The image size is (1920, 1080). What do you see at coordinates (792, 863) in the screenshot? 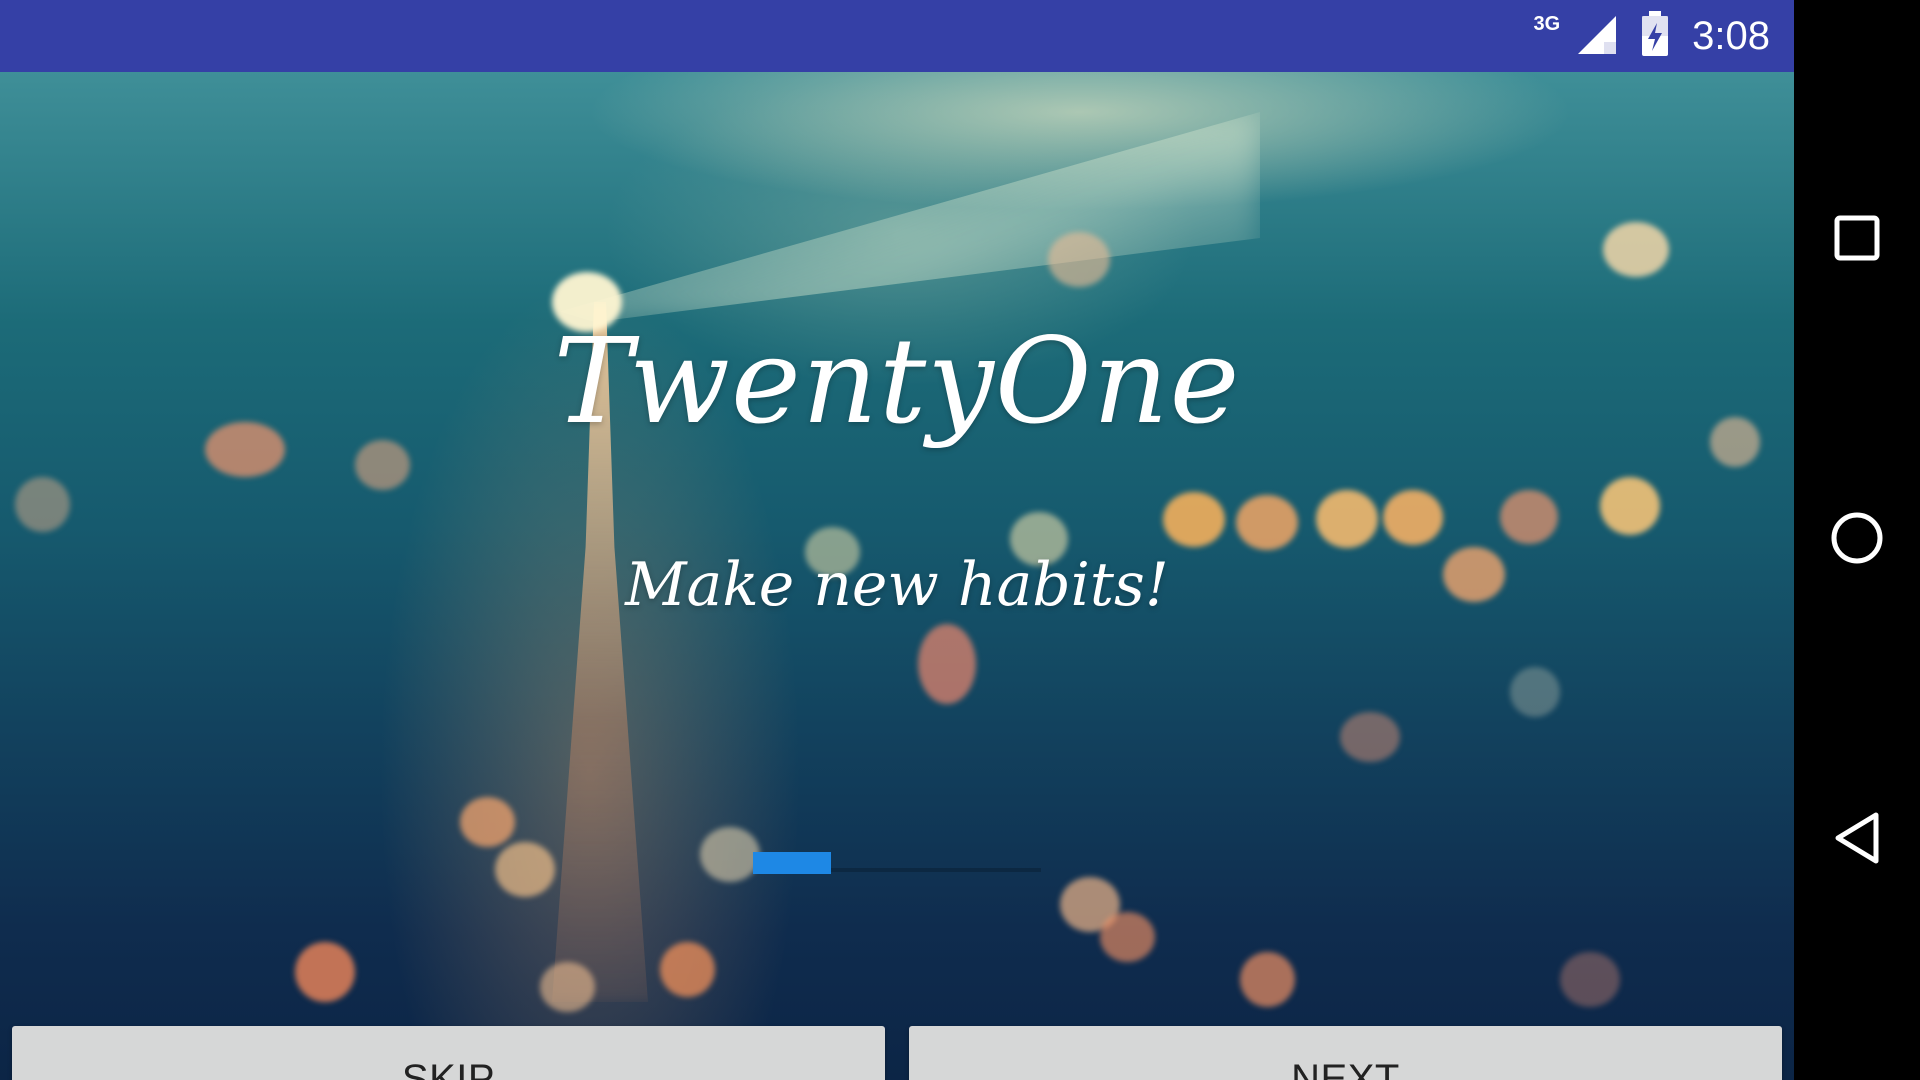
I see `page-indicator-fill` at bounding box center [792, 863].